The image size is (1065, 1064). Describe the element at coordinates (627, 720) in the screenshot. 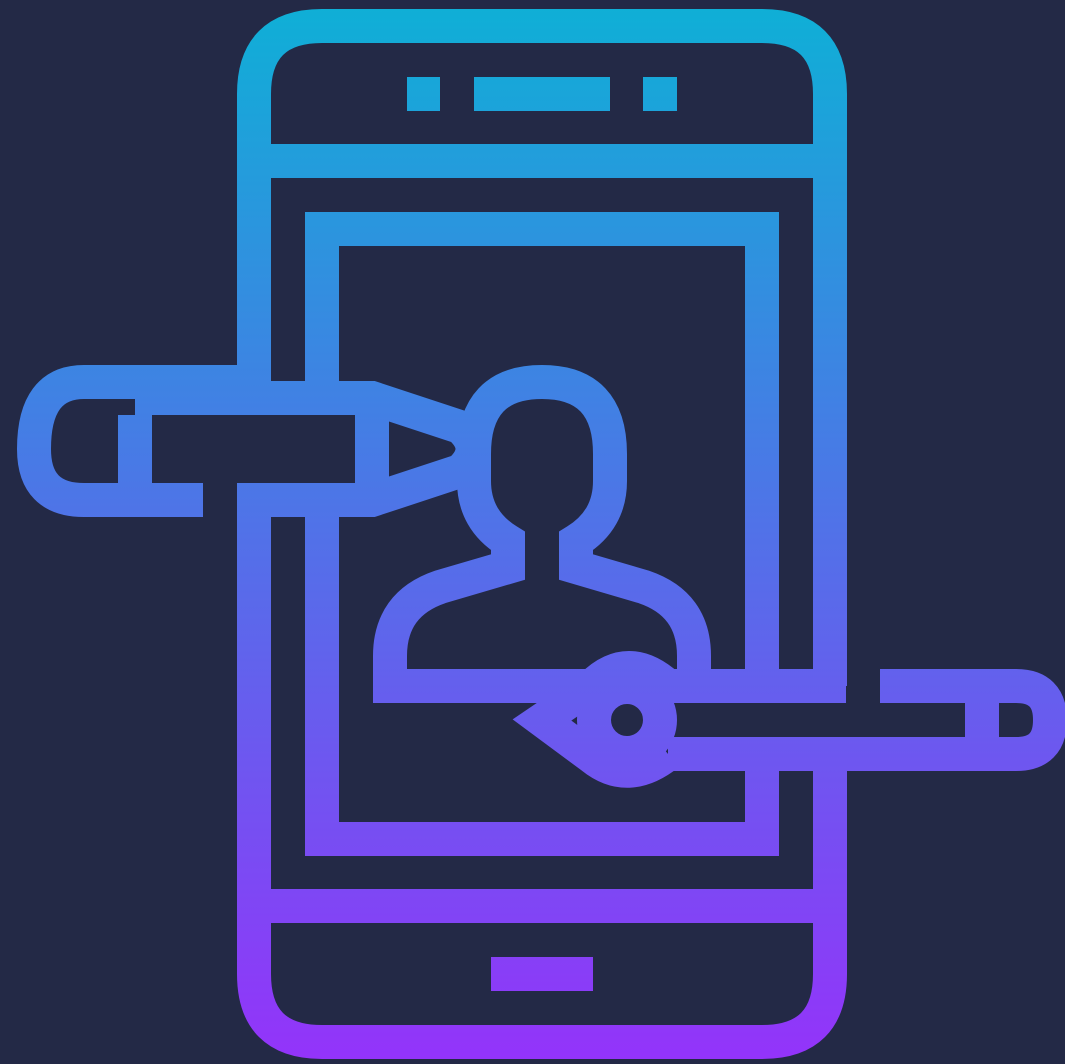

I see `right-pencil-knob` at that location.